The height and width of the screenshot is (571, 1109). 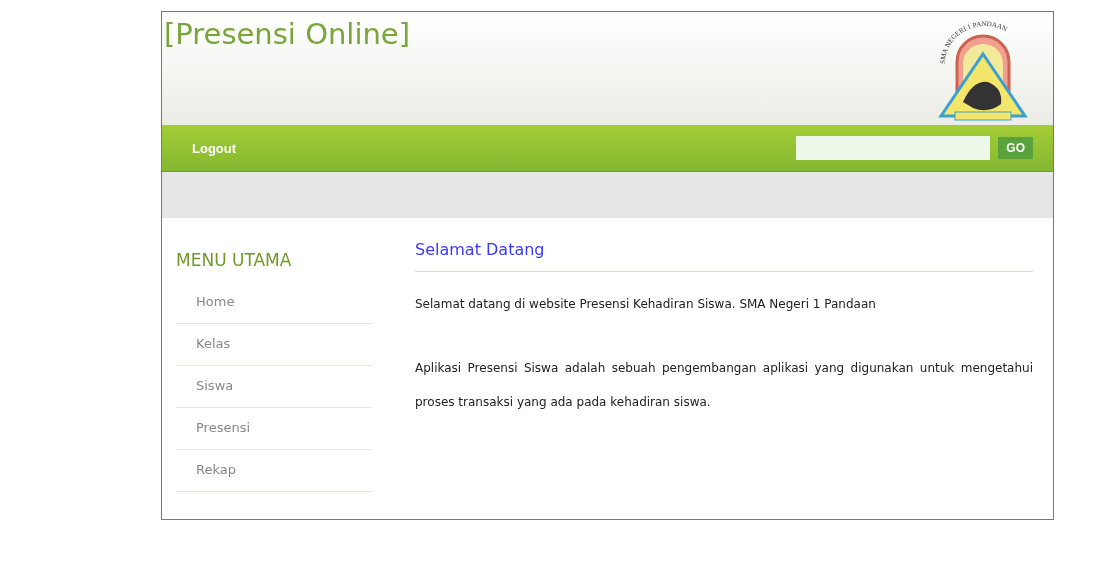 I want to click on site-title: [Presensi Online], so click(x=287, y=34).